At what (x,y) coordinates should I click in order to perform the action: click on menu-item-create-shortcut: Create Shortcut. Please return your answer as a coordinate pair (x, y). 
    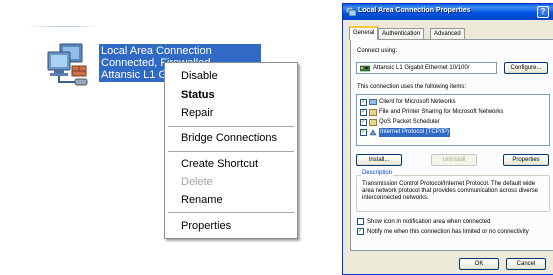
    Looking at the image, I should click on (219, 164).